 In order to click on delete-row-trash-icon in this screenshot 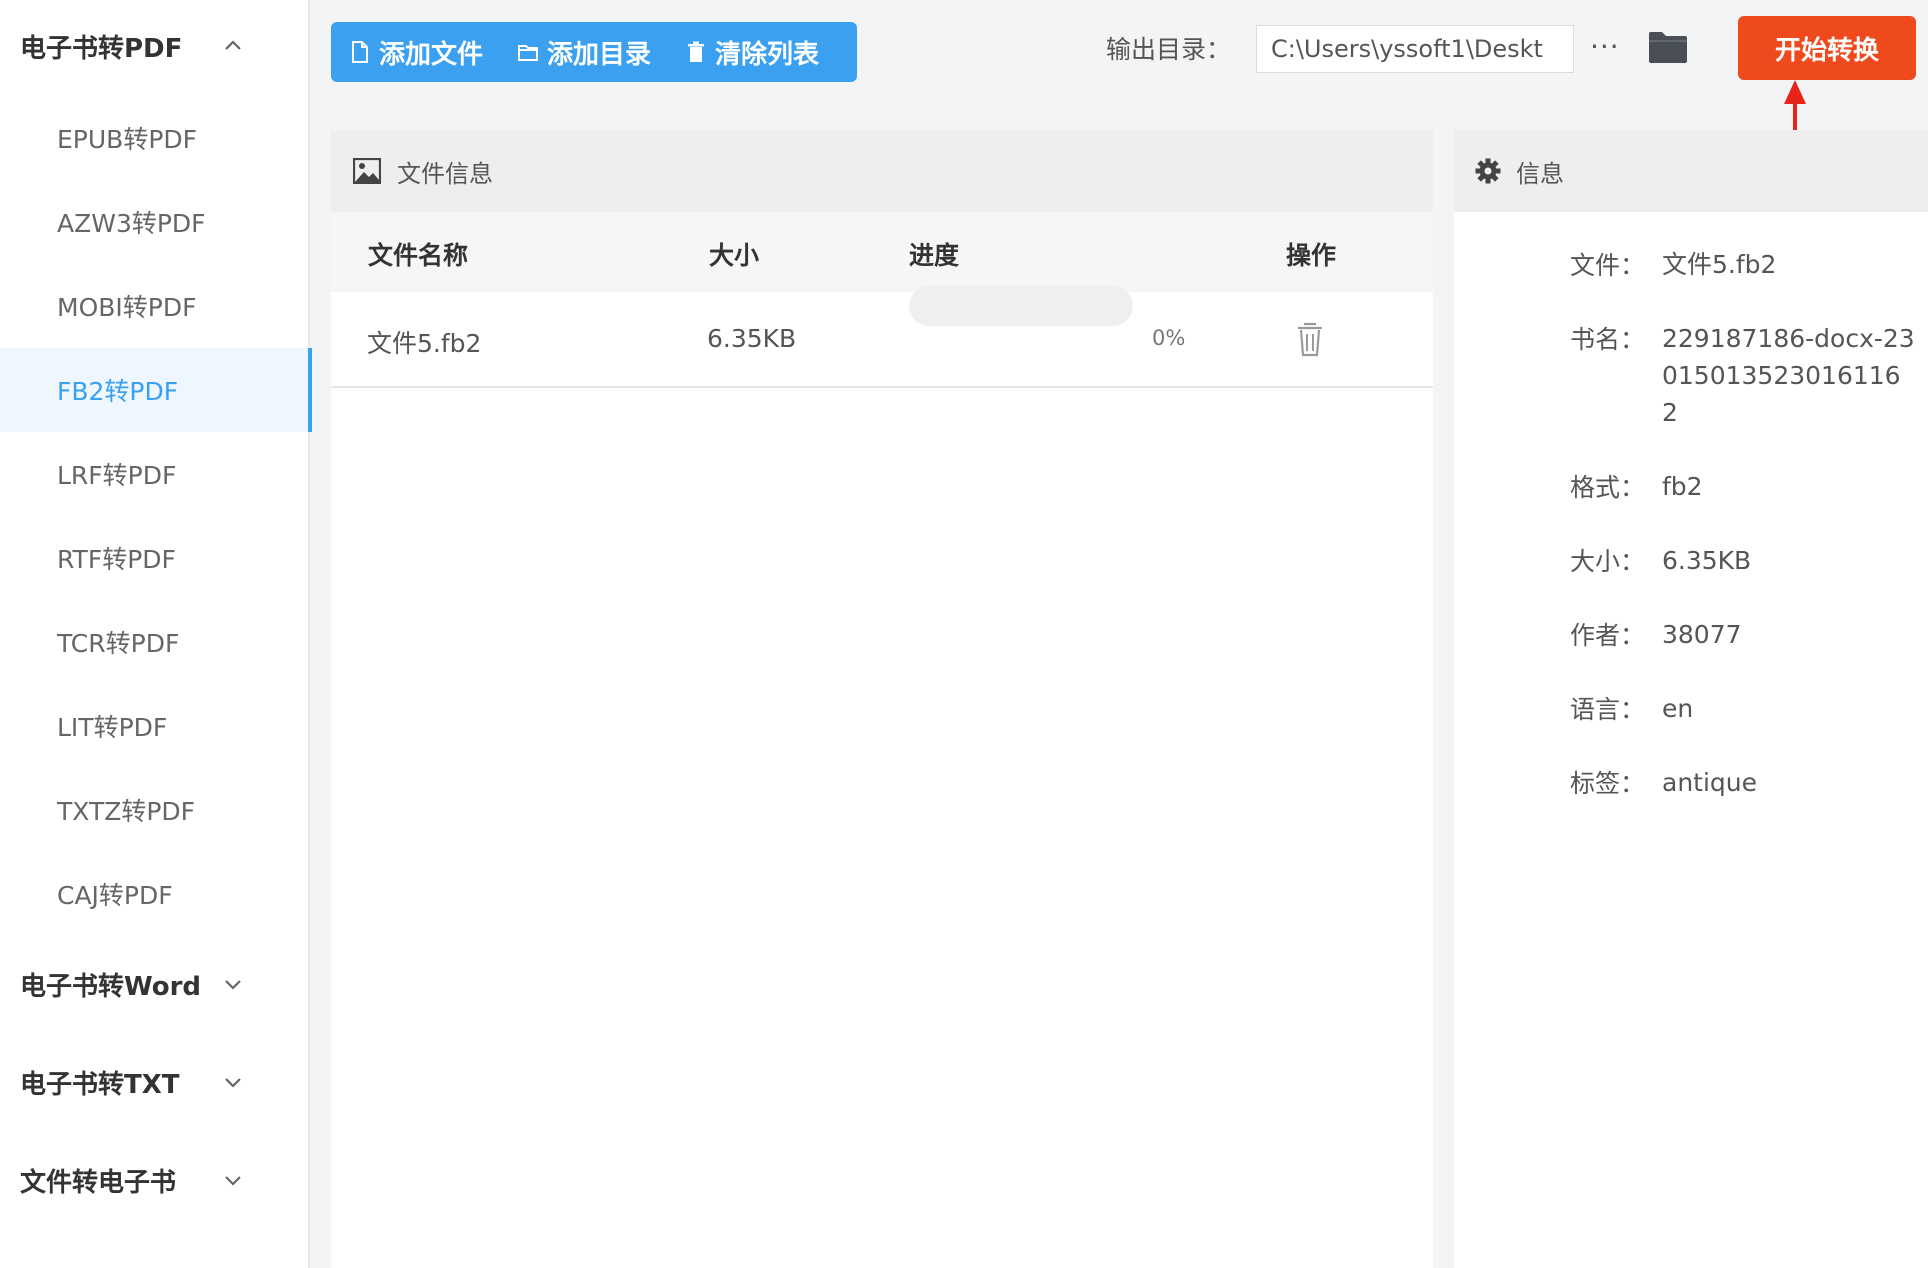, I will do `click(1310, 339)`.